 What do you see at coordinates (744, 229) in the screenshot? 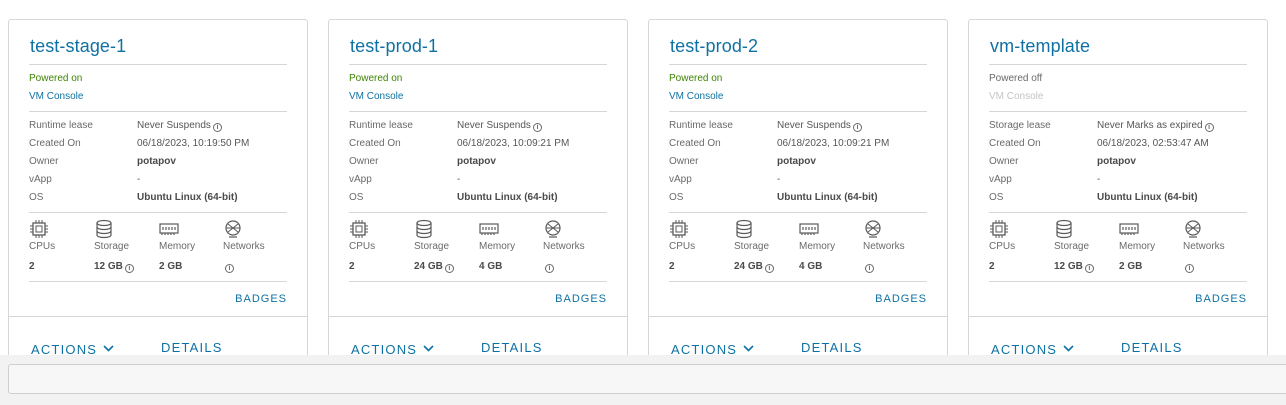
I see `database-icon` at bounding box center [744, 229].